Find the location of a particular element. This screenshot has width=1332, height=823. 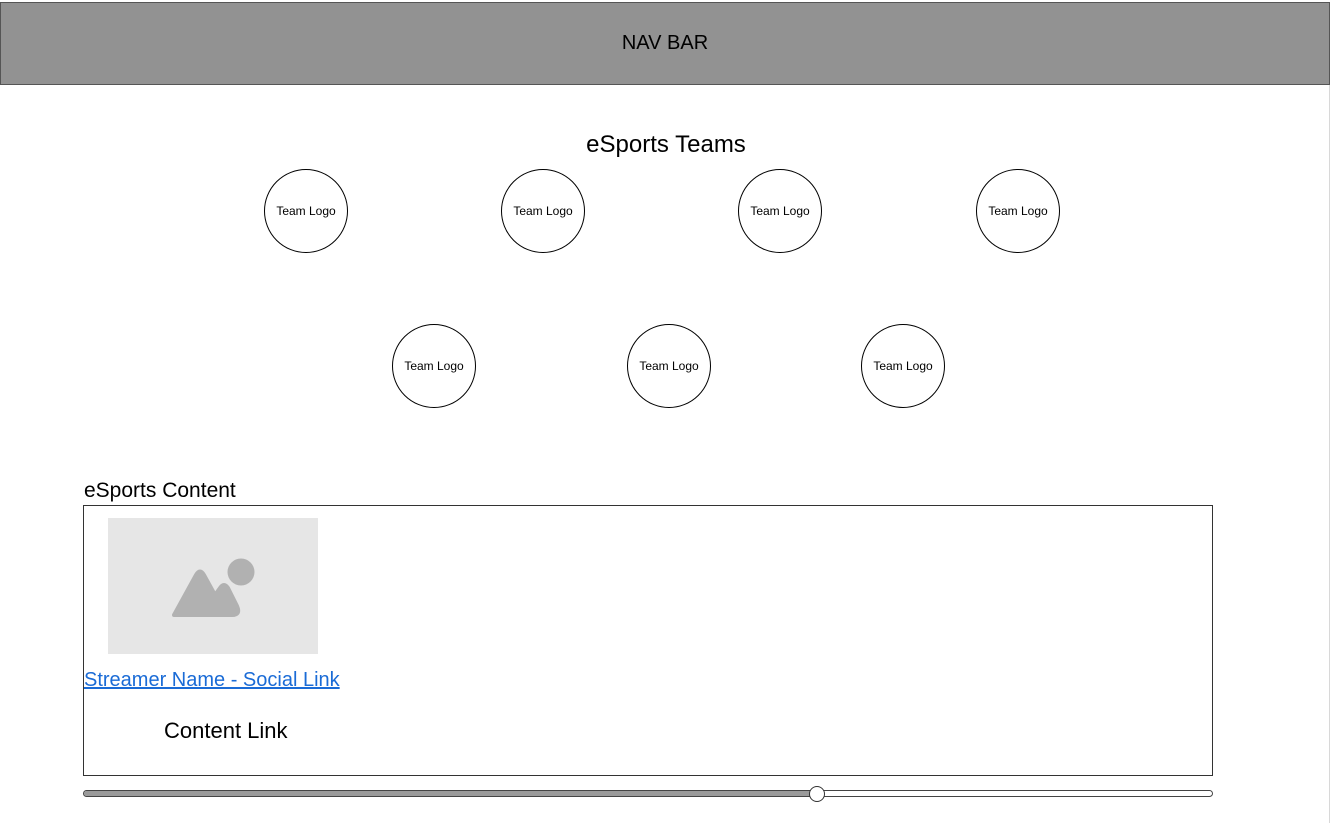

content-carousel-slider is located at coordinates (648, 794).